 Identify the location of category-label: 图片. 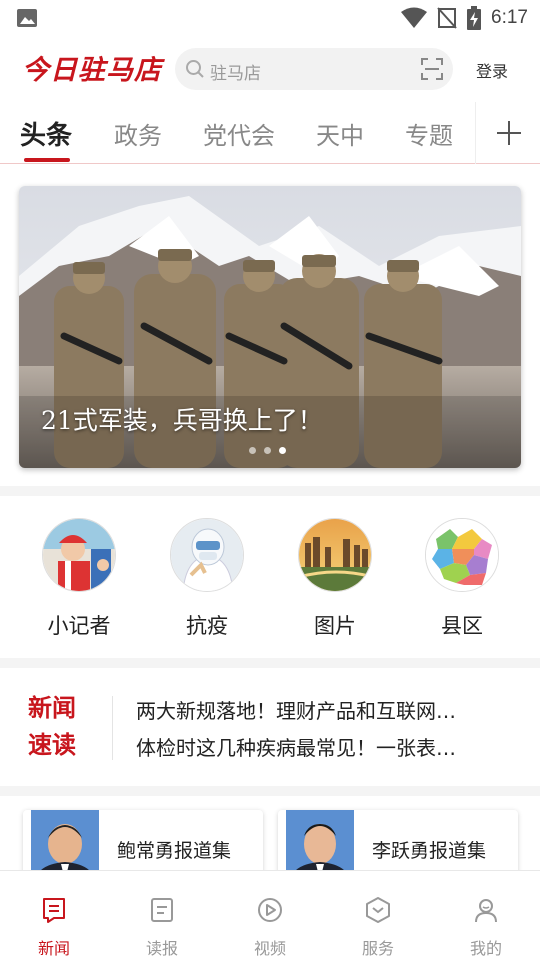
(335, 626).